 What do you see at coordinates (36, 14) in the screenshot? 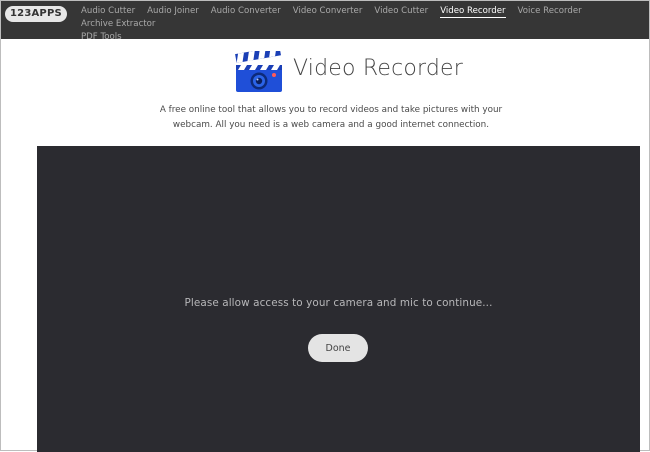
I see `logo: 123APPS` at bounding box center [36, 14].